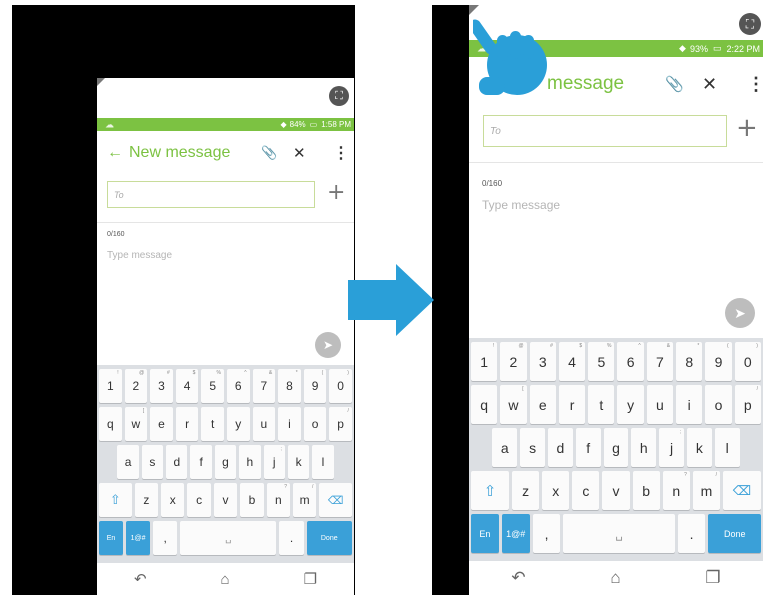 Image resolution: width=763 pixels, height=595 pixels. What do you see at coordinates (336, 192) in the screenshot?
I see `add-recipient-icon: +` at bounding box center [336, 192].